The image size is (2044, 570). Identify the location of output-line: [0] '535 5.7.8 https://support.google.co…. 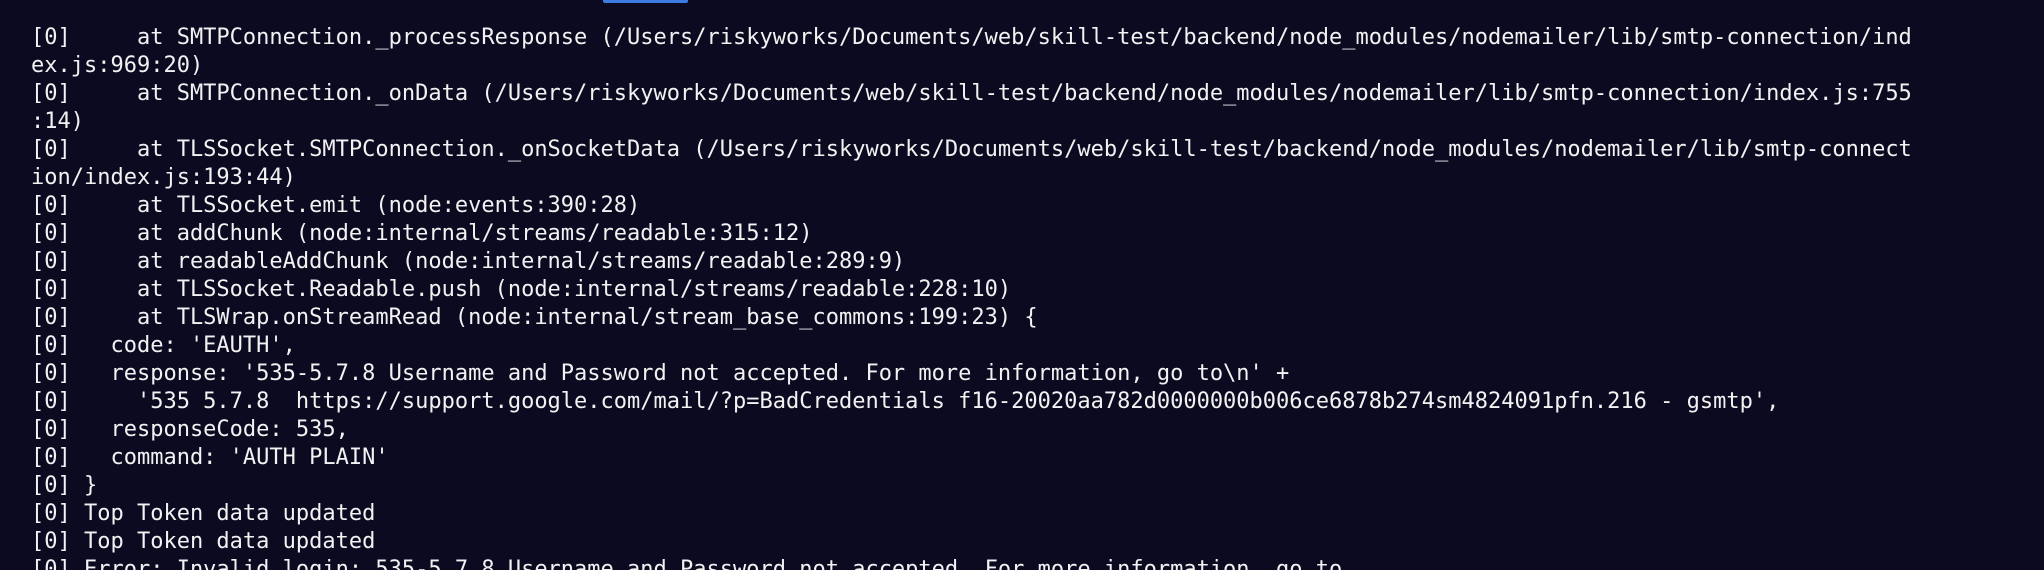
(905, 401).